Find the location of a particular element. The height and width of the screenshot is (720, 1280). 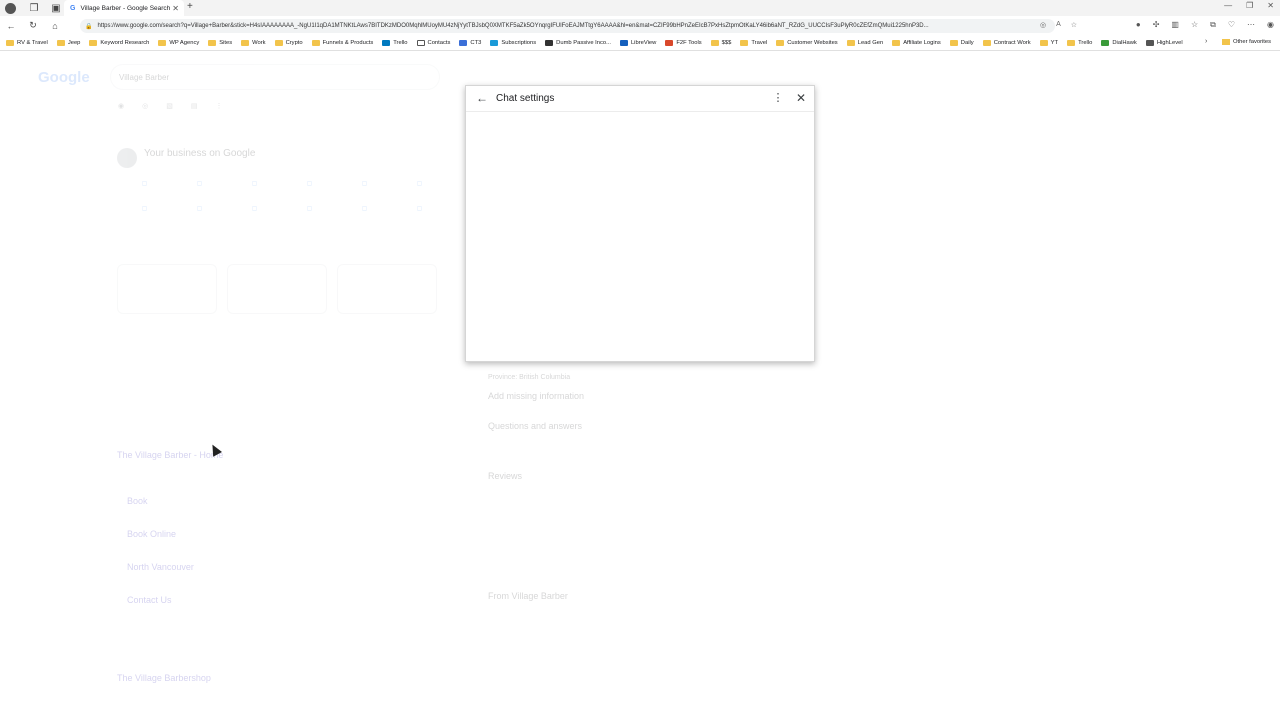

bookmark-label: Daily is located at coordinates (967, 42).